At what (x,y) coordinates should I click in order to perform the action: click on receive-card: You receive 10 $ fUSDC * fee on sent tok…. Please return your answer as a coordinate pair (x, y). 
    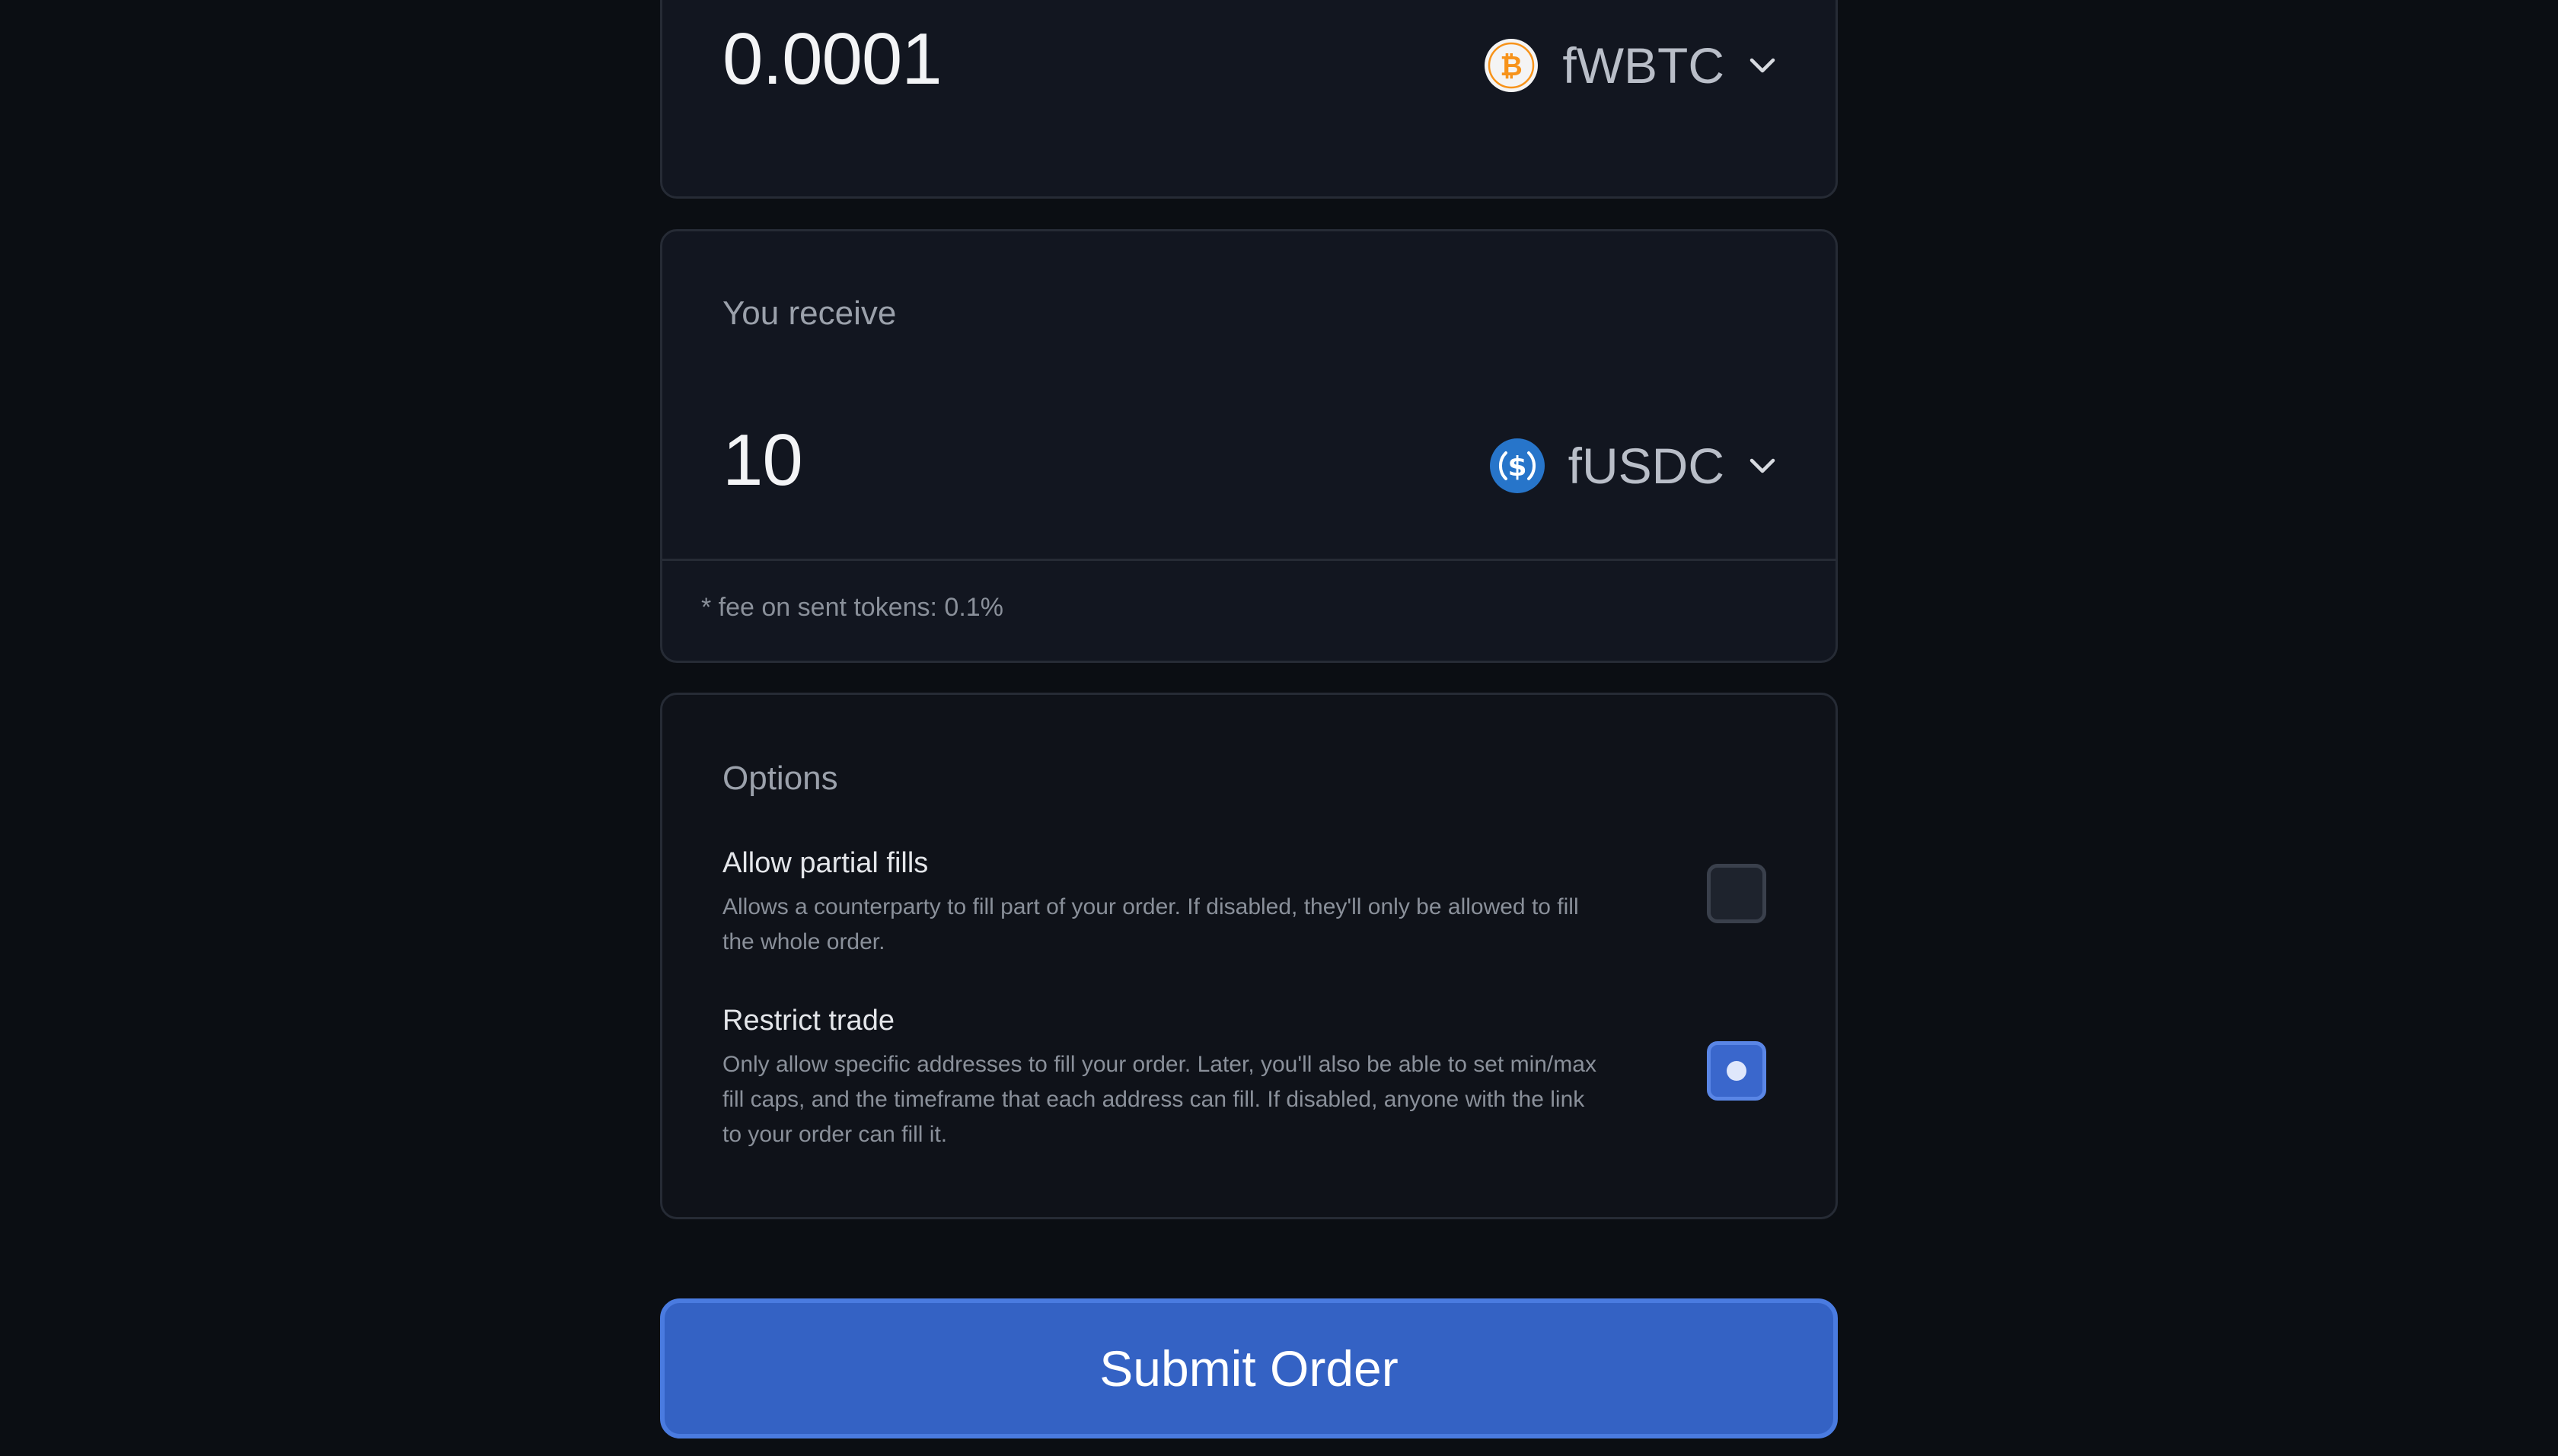
    Looking at the image, I should click on (1249, 446).